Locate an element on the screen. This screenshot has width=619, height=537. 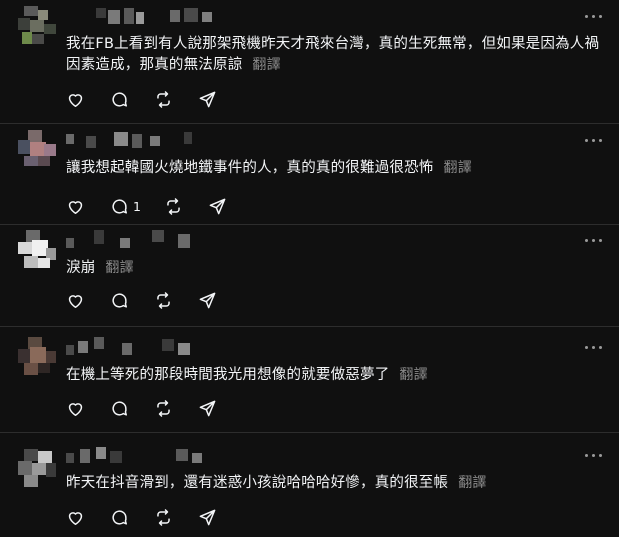
reply-button: 1 is located at coordinates (125, 206).